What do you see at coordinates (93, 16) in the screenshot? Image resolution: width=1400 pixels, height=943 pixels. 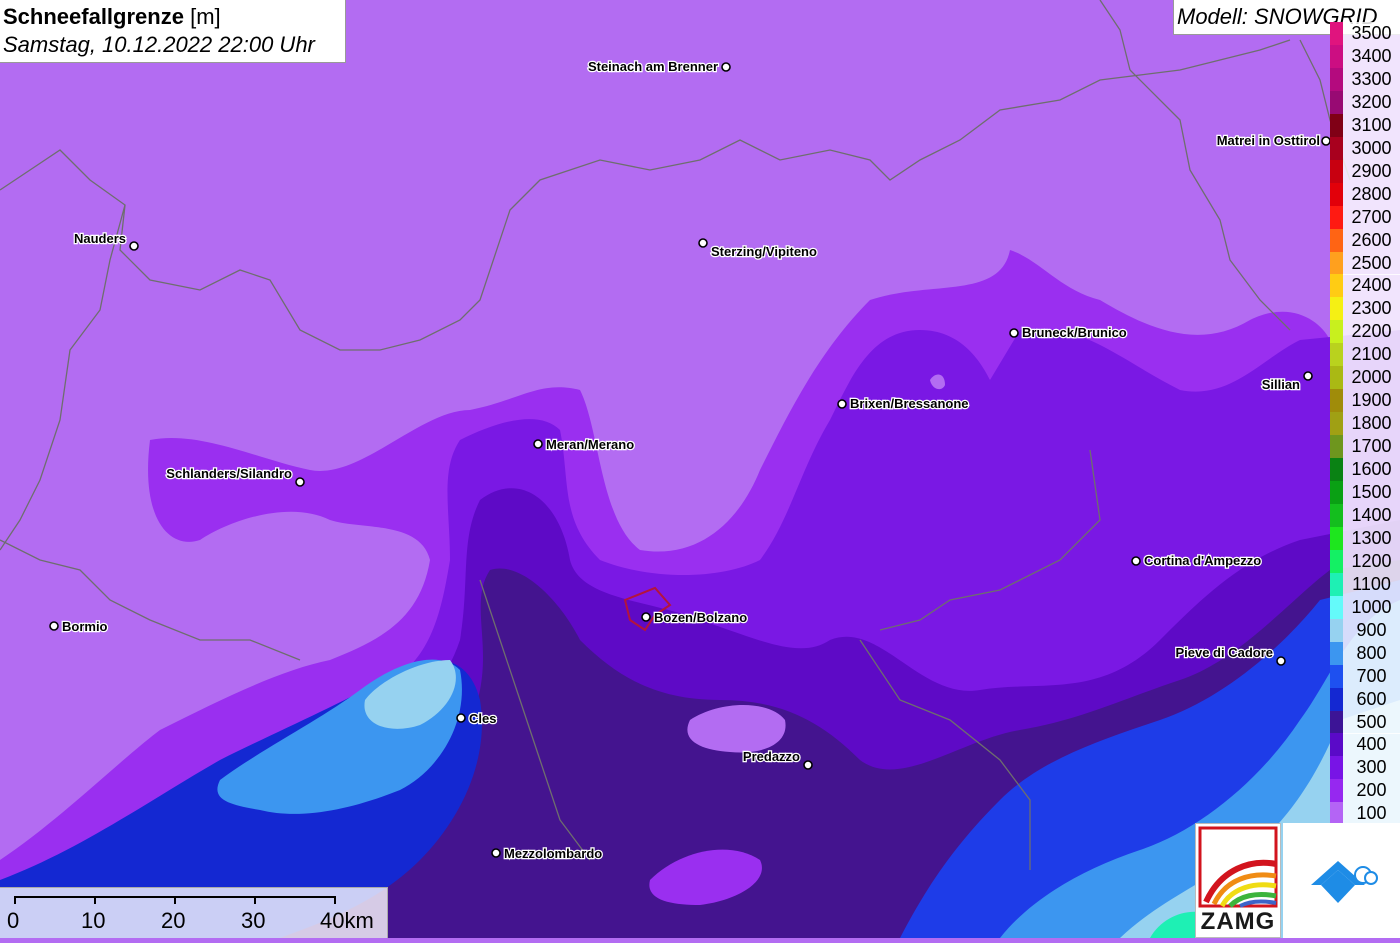 I see `map-title: Schneefallgrenze` at bounding box center [93, 16].